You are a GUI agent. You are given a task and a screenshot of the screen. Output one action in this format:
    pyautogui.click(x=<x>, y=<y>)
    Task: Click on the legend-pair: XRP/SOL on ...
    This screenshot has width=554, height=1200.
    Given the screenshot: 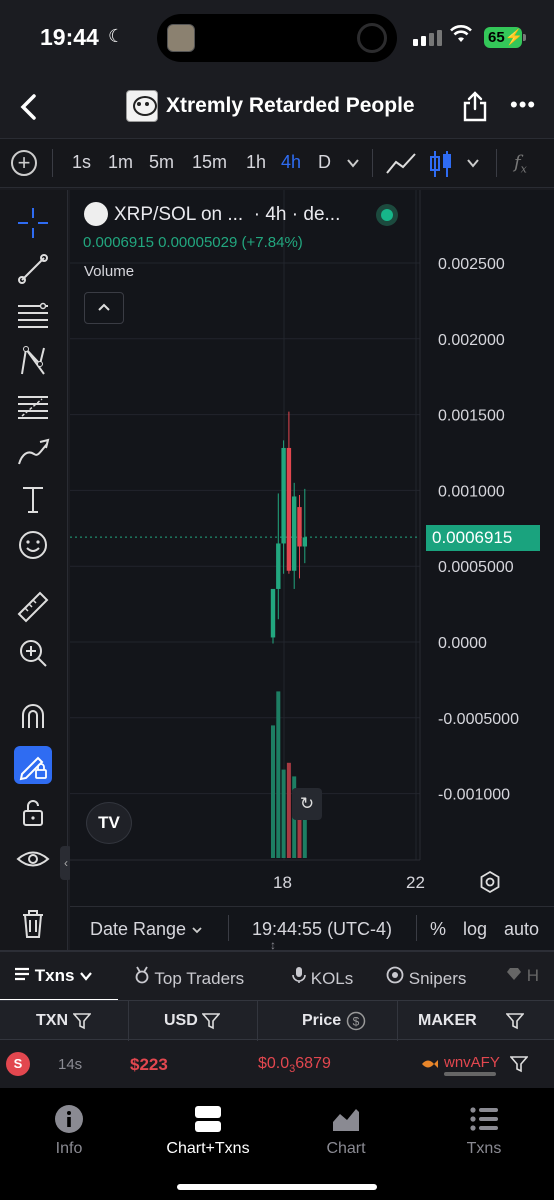 What is the action you would take?
    pyautogui.click(x=179, y=214)
    